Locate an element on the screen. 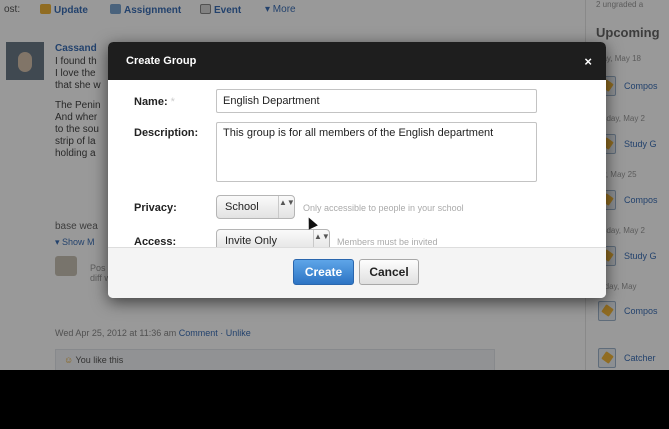 This screenshot has width=669, height=429. cancel-button: Cancel is located at coordinates (389, 272).